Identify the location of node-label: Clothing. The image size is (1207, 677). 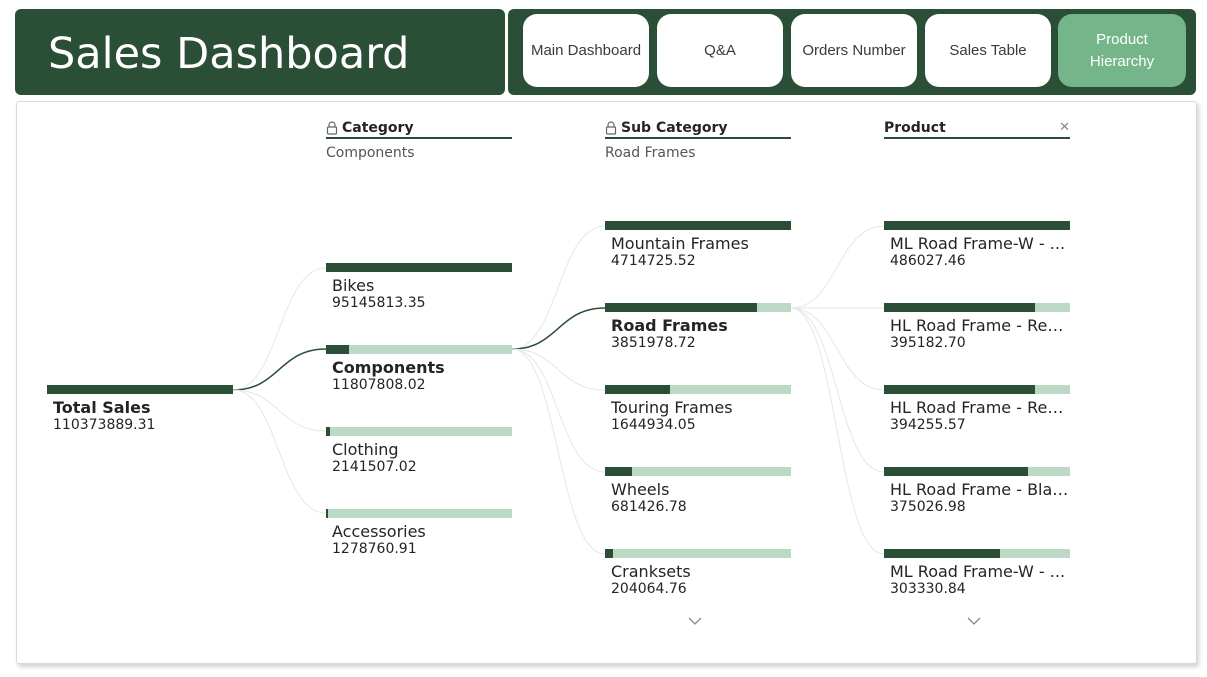
(365, 449).